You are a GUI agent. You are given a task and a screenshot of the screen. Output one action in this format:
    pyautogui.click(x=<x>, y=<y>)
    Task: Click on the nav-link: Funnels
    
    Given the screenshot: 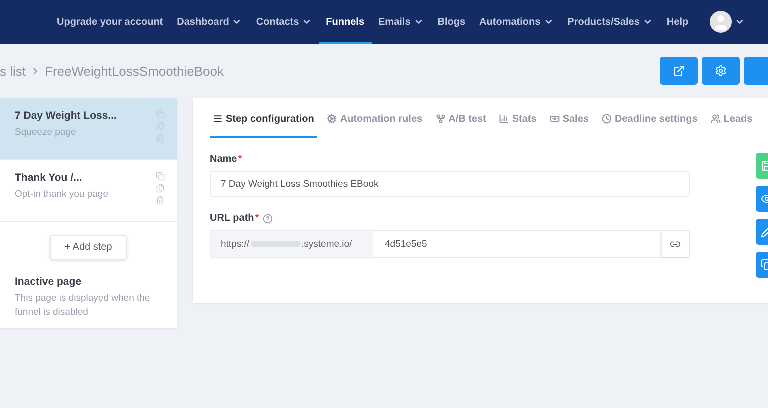 What is the action you would take?
    pyautogui.click(x=345, y=22)
    